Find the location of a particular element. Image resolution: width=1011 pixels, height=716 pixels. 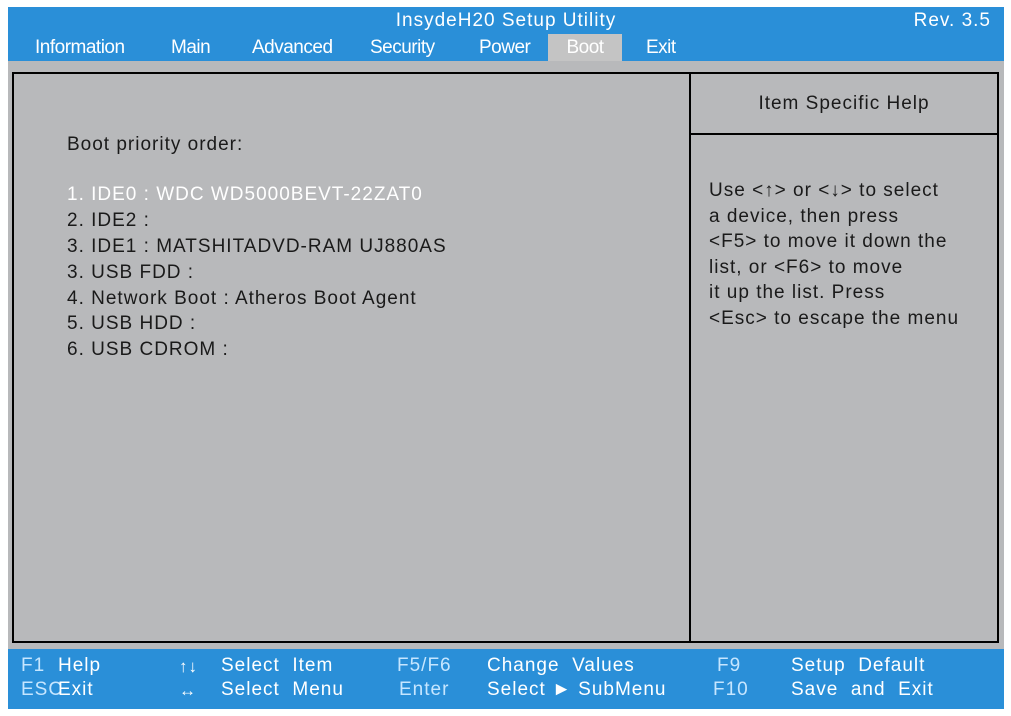

key-f1-desc: Help is located at coordinates (80, 665).